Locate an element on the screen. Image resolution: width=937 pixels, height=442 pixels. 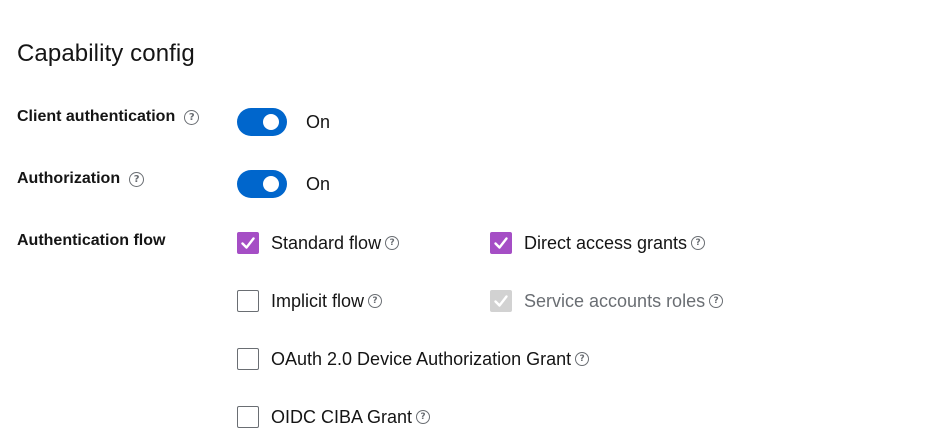
authorization-label: Authorization ? is located at coordinates (81, 179).